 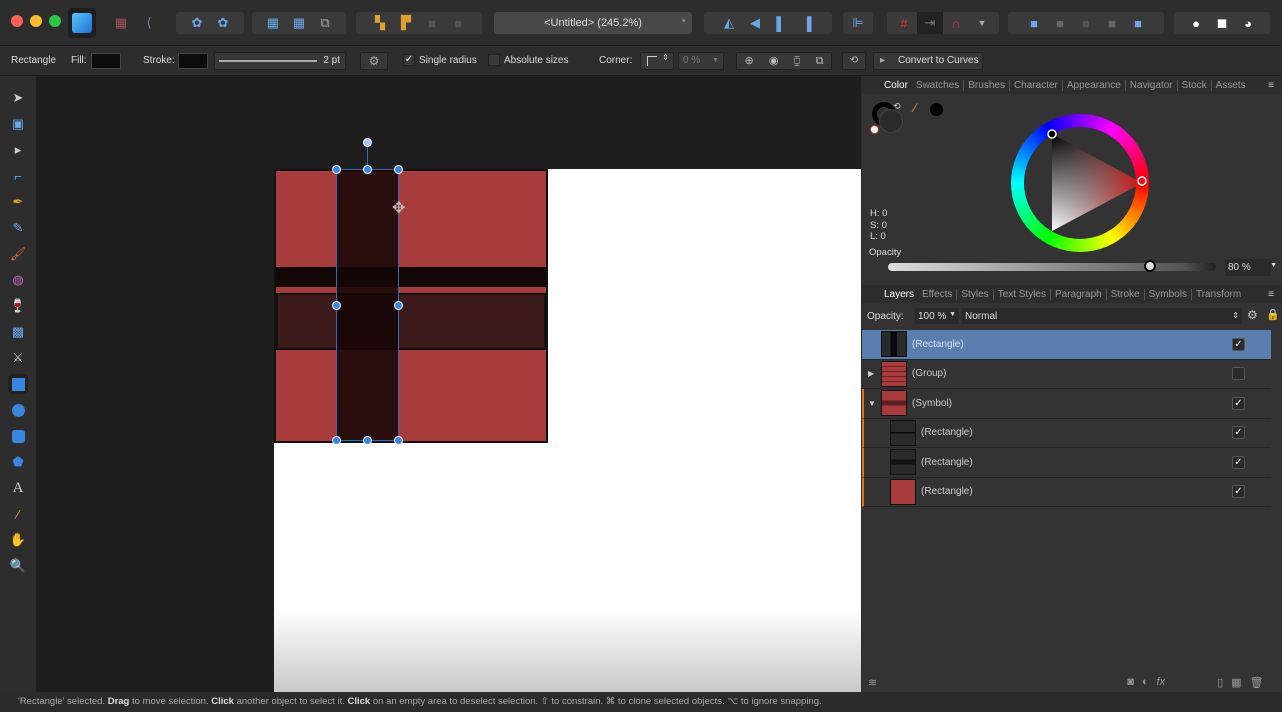 I want to click on snapping-dropdown-icon: ▼, so click(x=982, y=23).